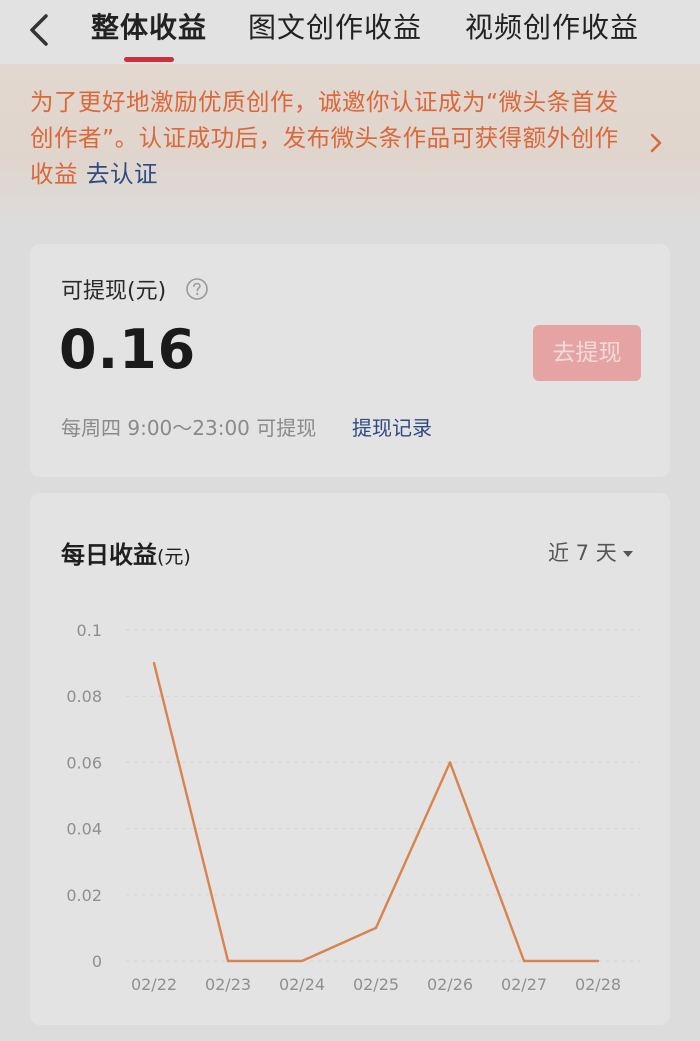 The height and width of the screenshot is (1041, 700). What do you see at coordinates (302, 984) in the screenshot?
I see `x-tick-label: 02/24` at bounding box center [302, 984].